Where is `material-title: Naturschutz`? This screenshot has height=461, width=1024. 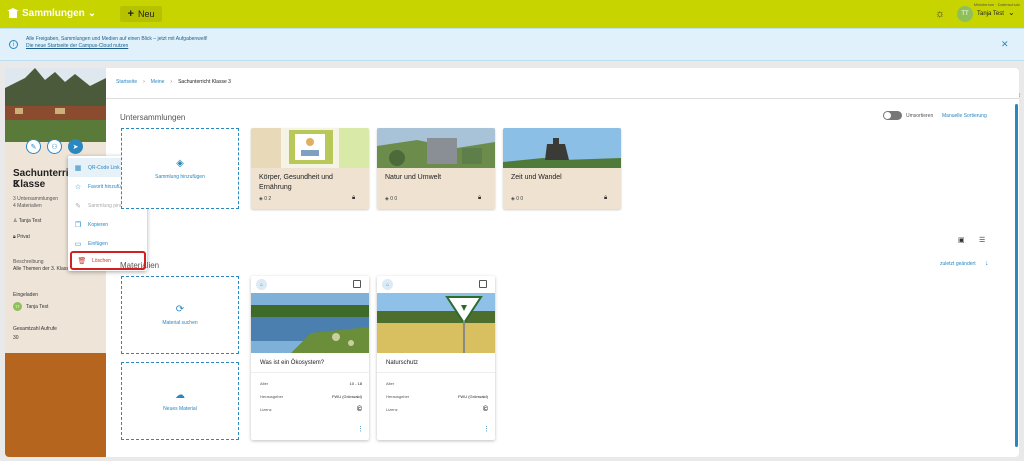 material-title: Naturschutz is located at coordinates (402, 363).